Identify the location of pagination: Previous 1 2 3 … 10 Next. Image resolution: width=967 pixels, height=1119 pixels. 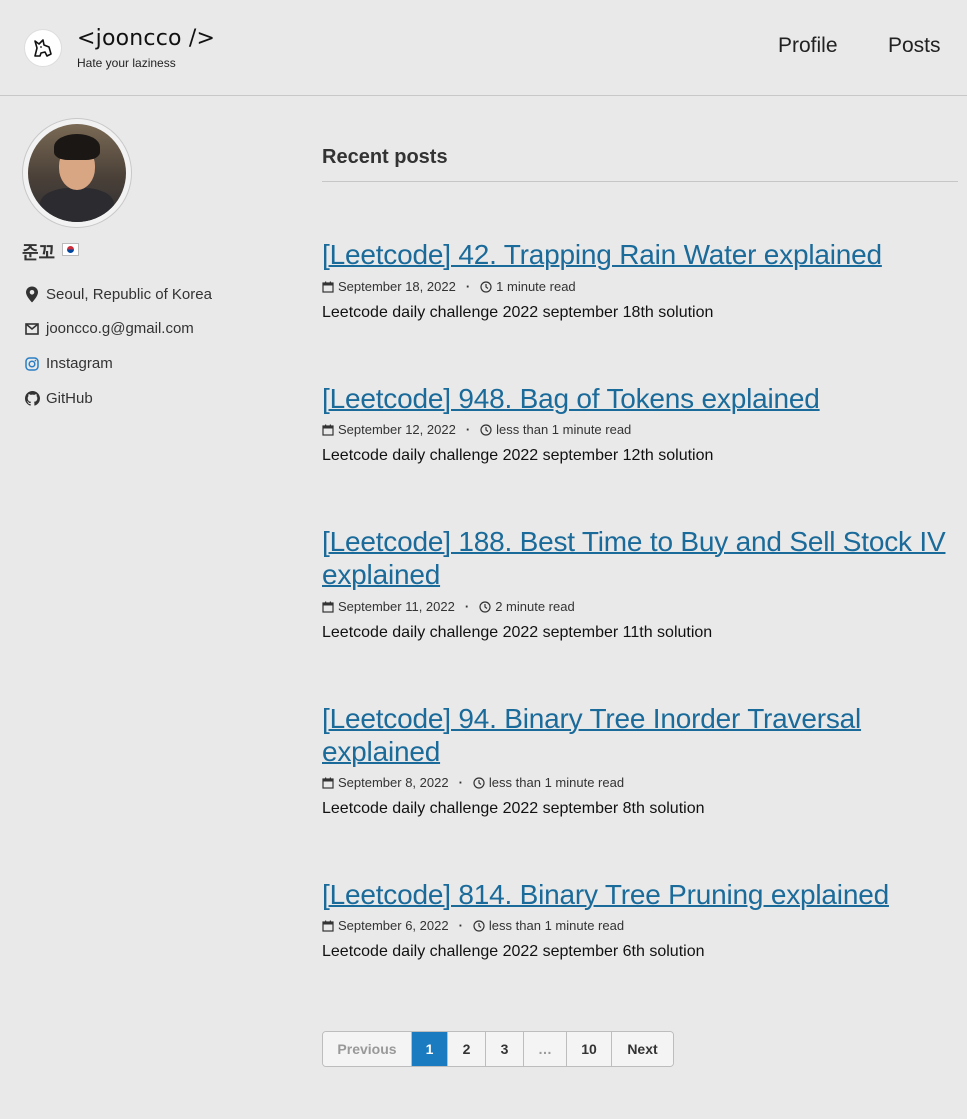
(498, 1049).